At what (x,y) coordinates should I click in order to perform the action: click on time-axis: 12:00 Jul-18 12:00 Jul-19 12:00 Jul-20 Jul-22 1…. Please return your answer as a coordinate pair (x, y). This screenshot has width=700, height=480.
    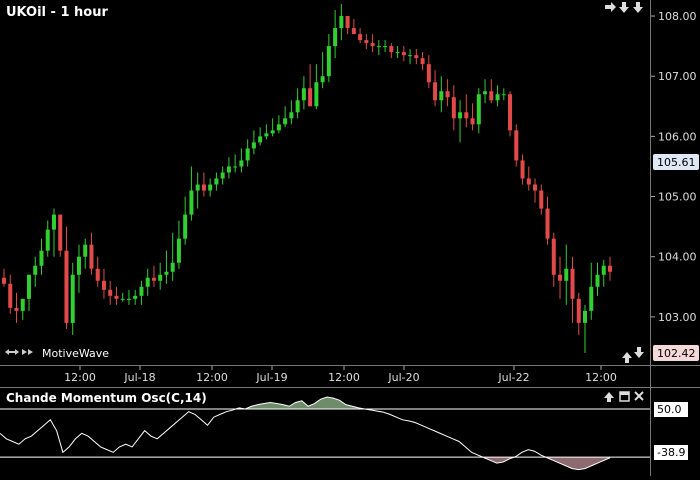
    Looking at the image, I should click on (325, 375).